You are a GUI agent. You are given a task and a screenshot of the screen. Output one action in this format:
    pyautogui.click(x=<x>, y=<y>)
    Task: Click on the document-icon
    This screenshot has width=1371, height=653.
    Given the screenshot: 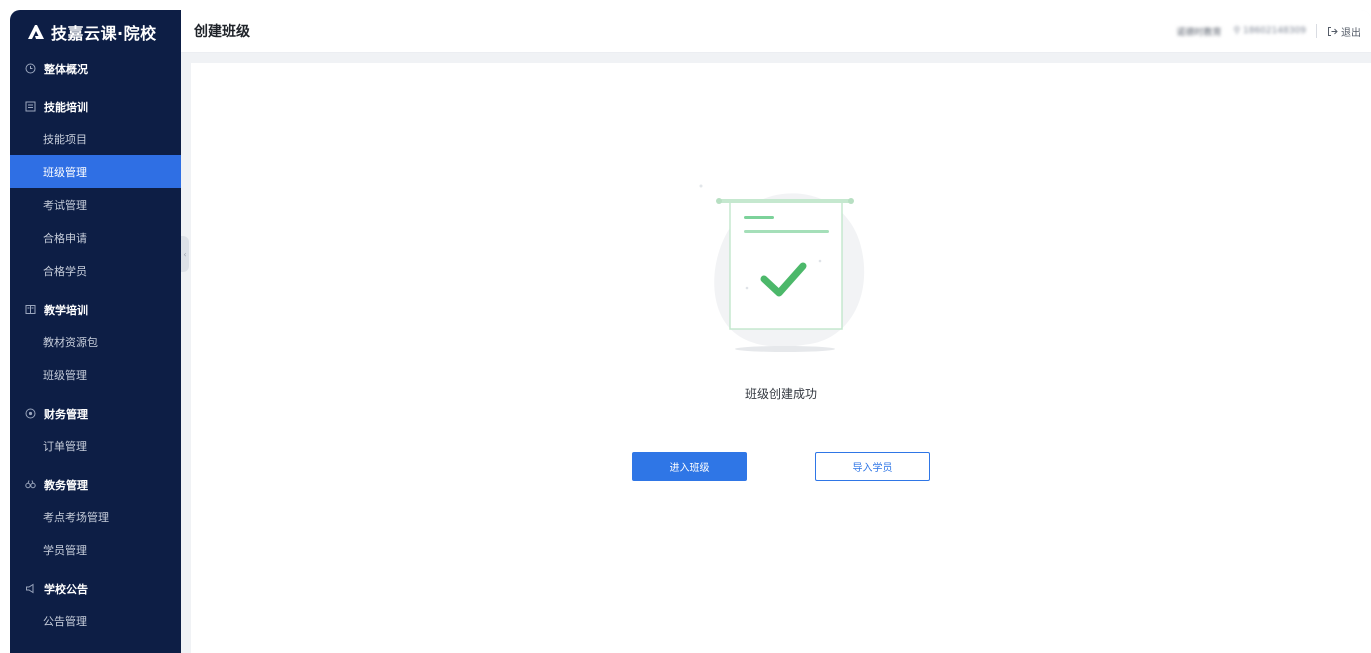 What is the action you would take?
    pyautogui.click(x=30, y=106)
    